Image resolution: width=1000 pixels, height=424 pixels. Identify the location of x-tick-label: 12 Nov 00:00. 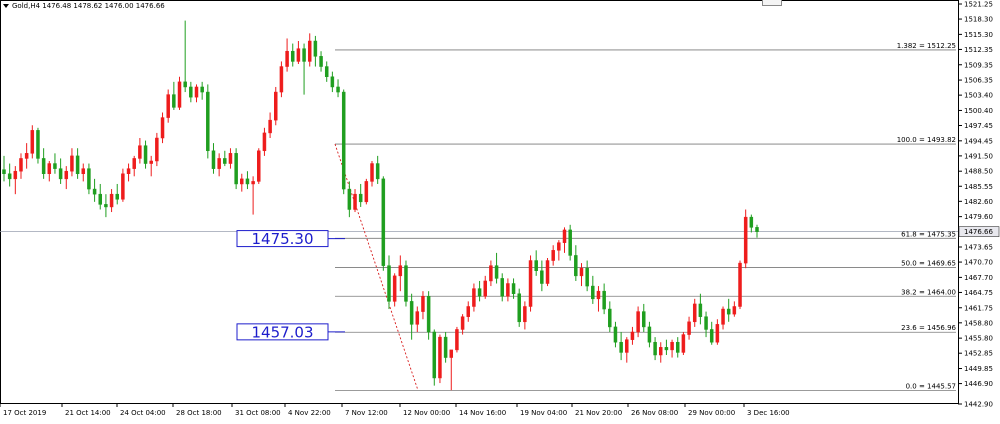
(426, 413).